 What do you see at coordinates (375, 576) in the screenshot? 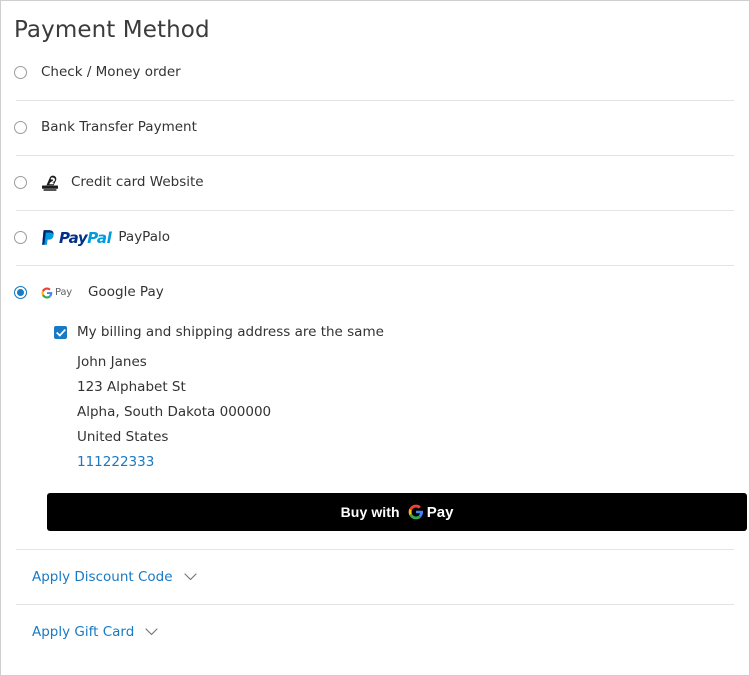
I see `apply-discount-code-row: Apply Discount Code` at bounding box center [375, 576].